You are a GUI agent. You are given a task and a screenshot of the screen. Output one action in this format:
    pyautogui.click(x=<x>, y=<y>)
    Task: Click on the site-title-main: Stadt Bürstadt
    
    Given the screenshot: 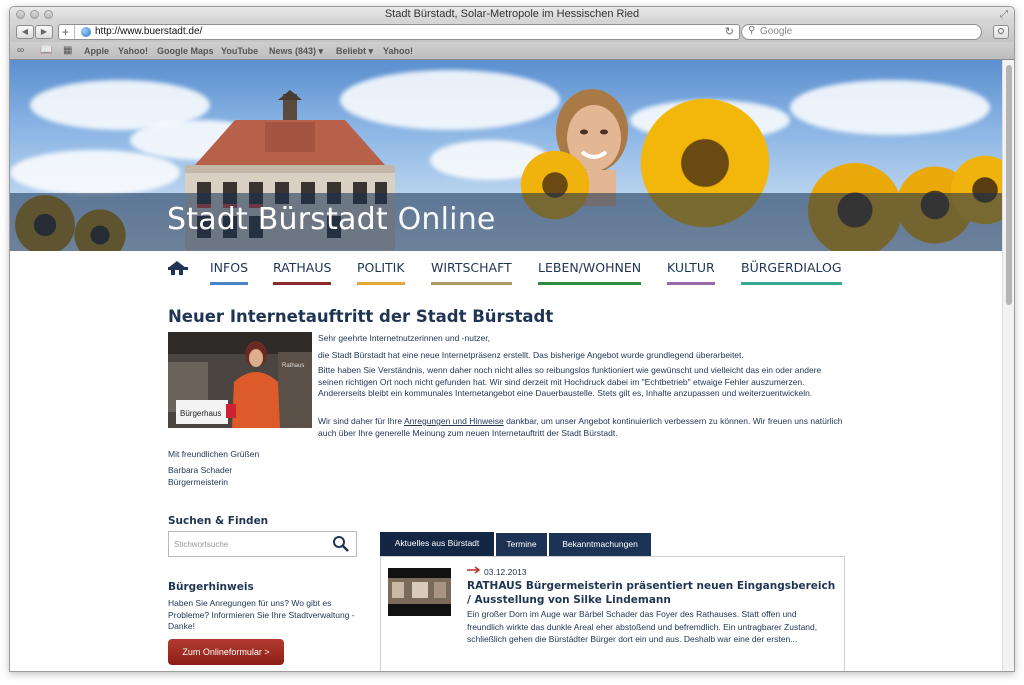 What is the action you would take?
    pyautogui.click(x=277, y=219)
    